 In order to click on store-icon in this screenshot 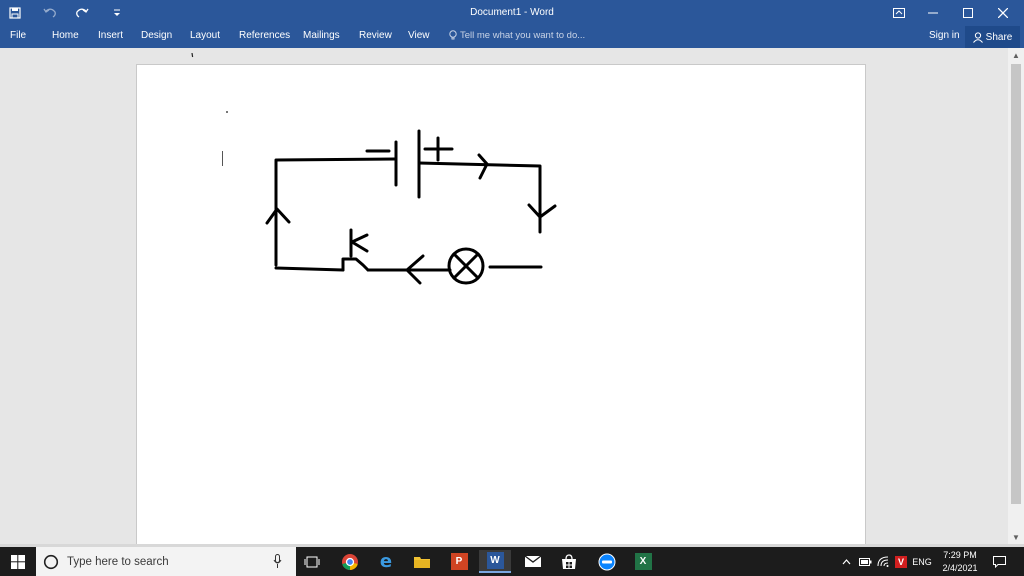, I will do `click(569, 561)`.